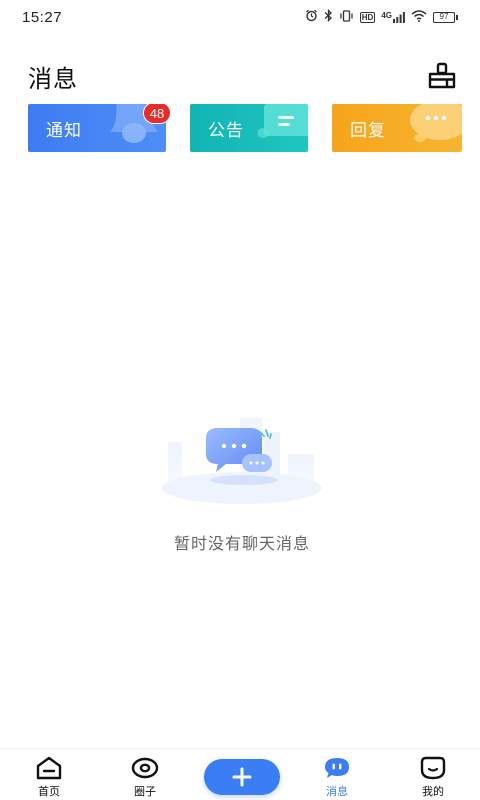 This screenshot has width=480, height=800. I want to click on bluetooth-icon, so click(328, 16).